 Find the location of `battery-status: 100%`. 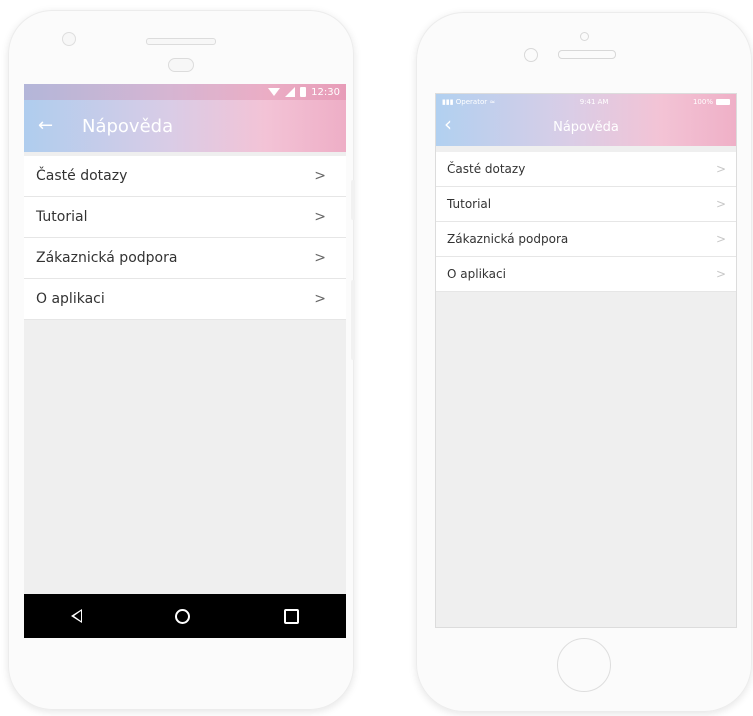

battery-status: 100% is located at coordinates (711, 102).